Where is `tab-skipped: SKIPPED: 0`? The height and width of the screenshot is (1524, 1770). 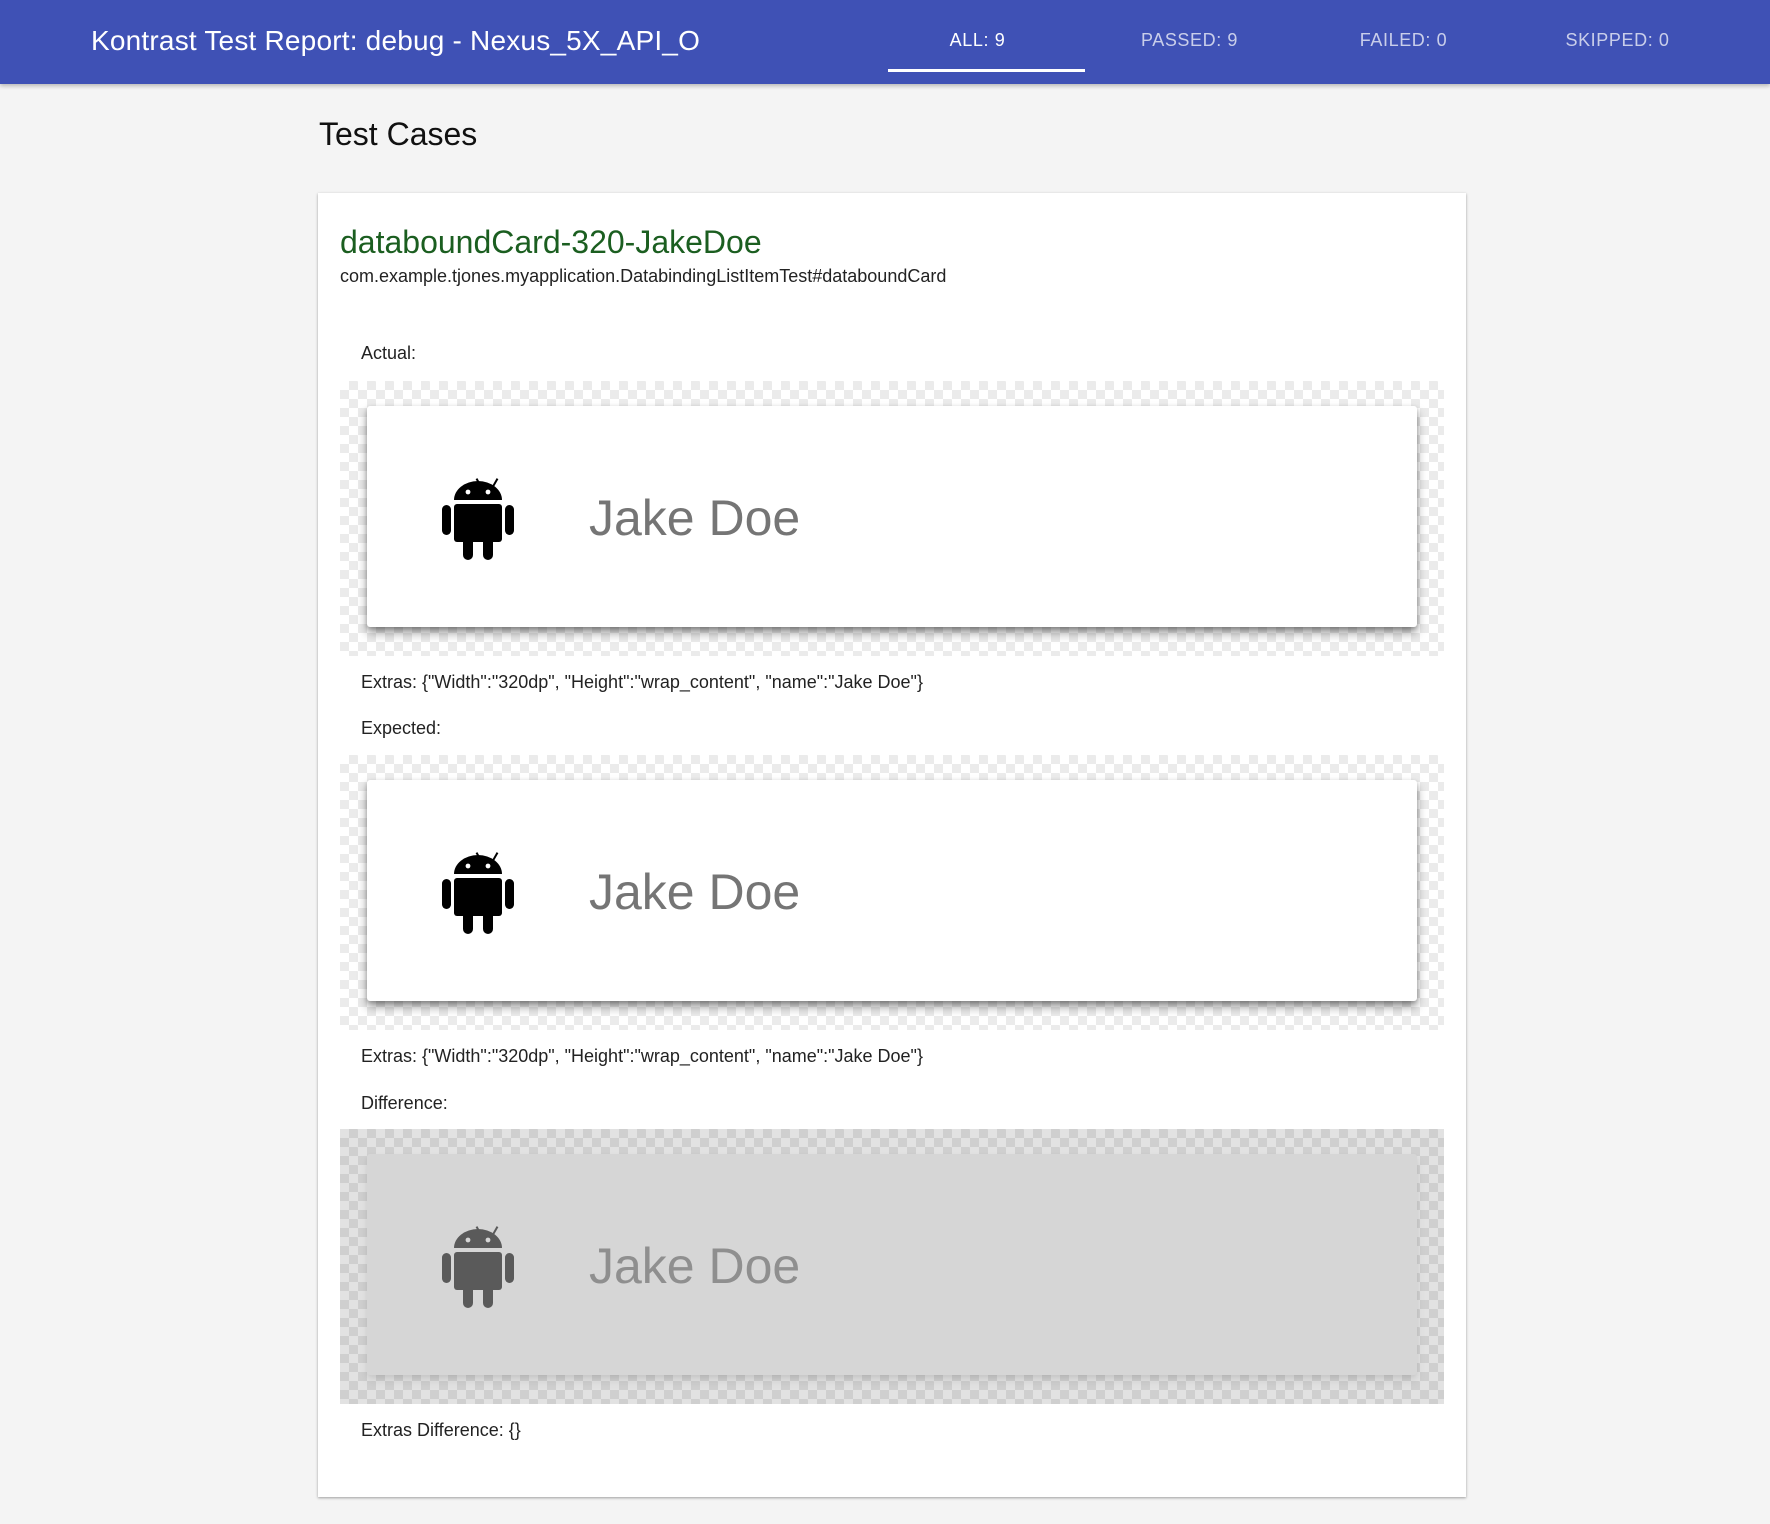 tab-skipped: SKIPPED: 0 is located at coordinates (1617, 42).